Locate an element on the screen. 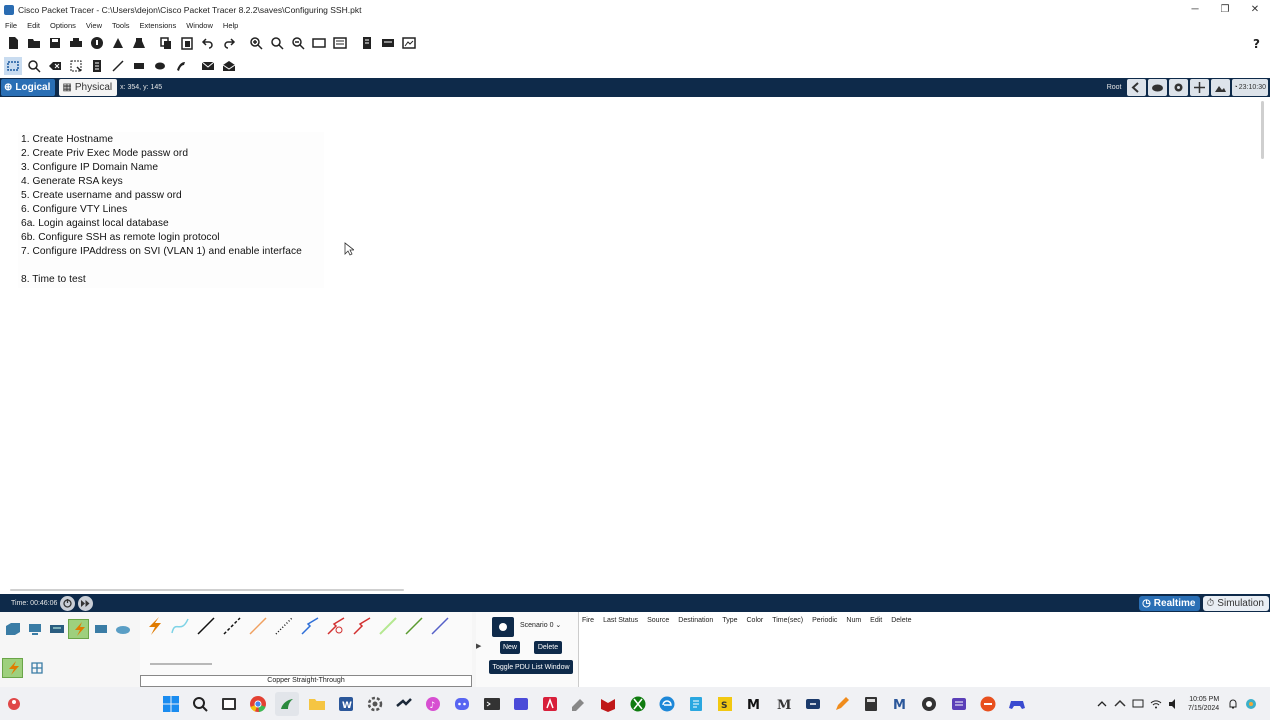  fiber-icon is located at coordinates (257, 626).